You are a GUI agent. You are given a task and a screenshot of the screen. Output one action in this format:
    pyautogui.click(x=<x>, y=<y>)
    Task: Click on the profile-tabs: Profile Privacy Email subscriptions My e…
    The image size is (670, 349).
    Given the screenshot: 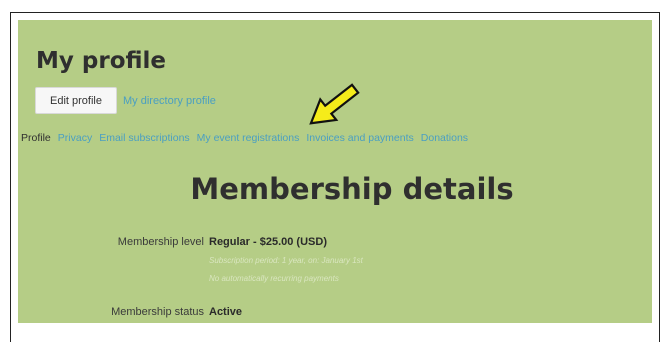 What is the action you would take?
    pyautogui.click(x=244, y=138)
    